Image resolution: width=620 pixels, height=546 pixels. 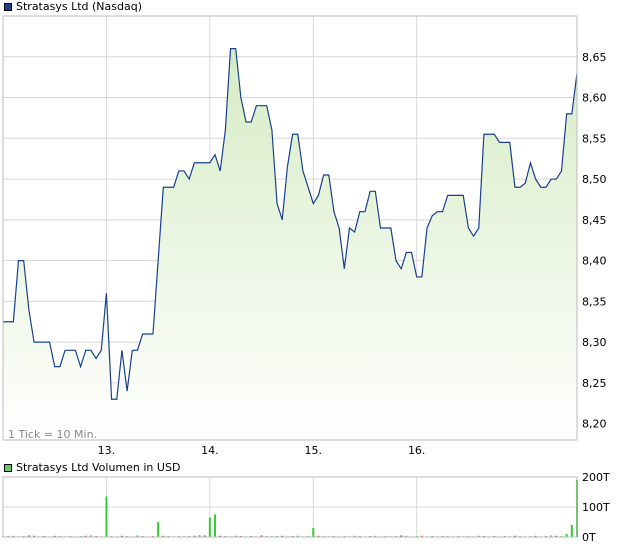 What do you see at coordinates (594, 342) in the screenshot?
I see `price-y-tick-label: 8,30` at bounding box center [594, 342].